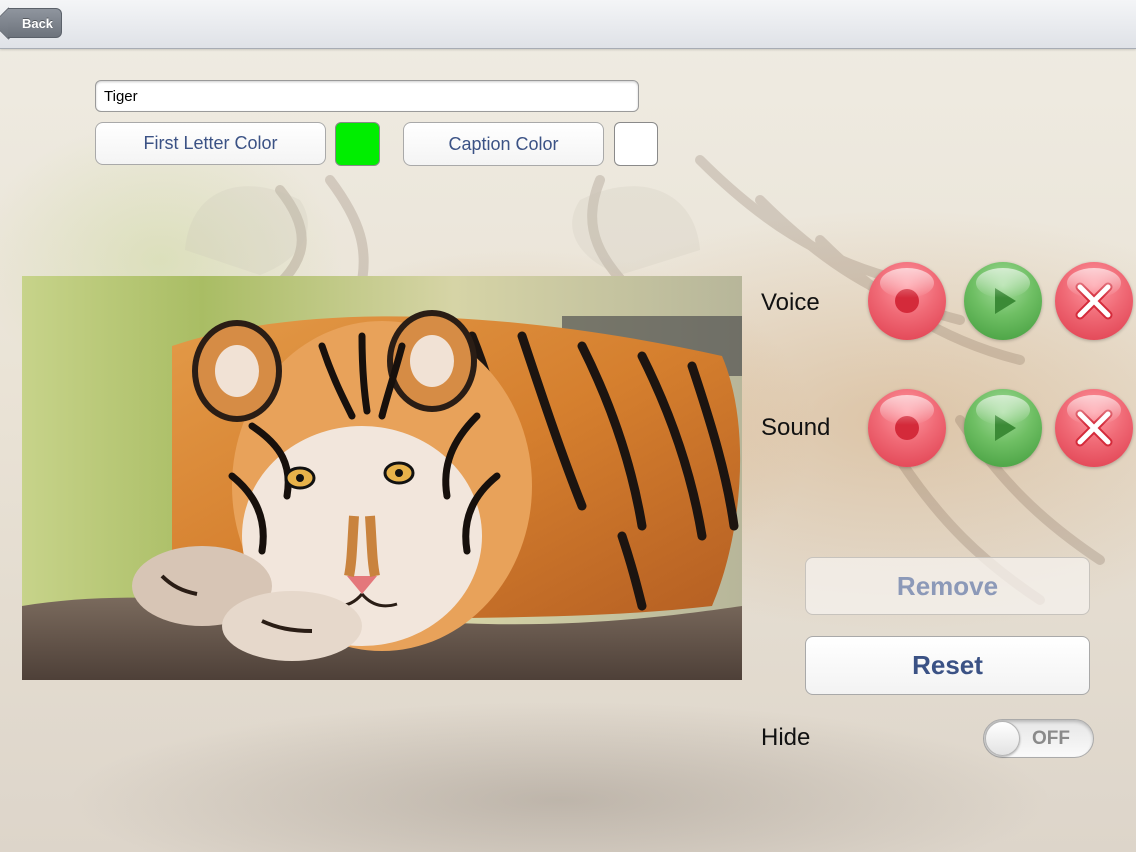 The width and height of the screenshot is (1136, 852). Describe the element at coordinates (1003, 301) in the screenshot. I see `voice-play-button` at that location.